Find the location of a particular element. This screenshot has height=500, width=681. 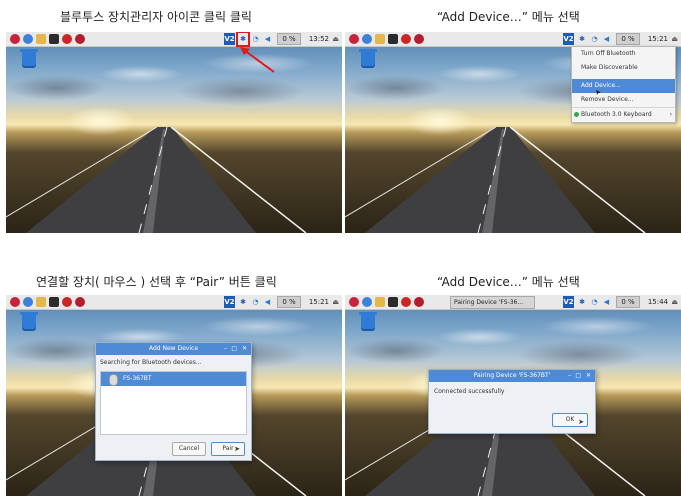

caption-step-4: “Add Device…” 메뉴 선택 is located at coordinates (508, 282).